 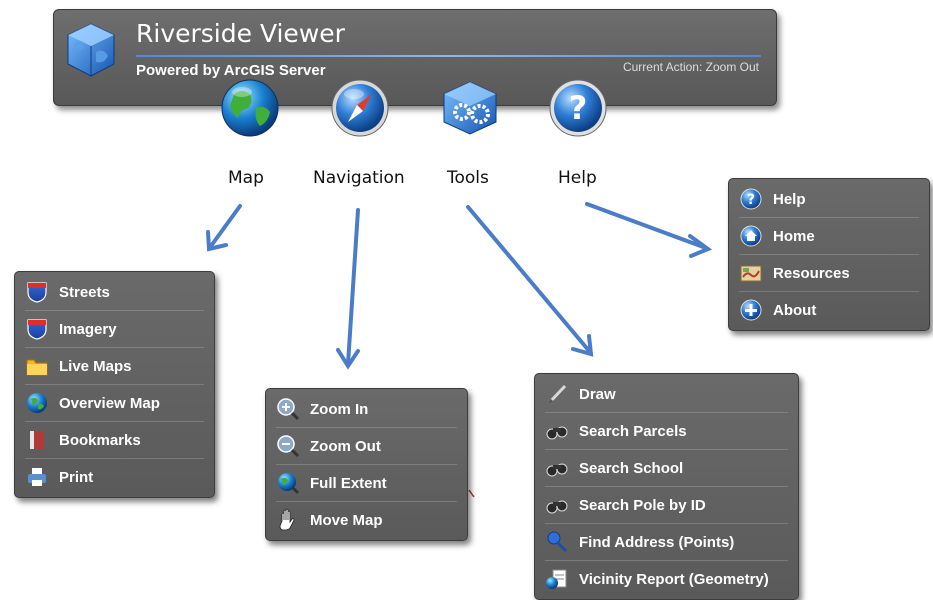 I want to click on toolbar-label-tools: Tools, so click(x=468, y=178).